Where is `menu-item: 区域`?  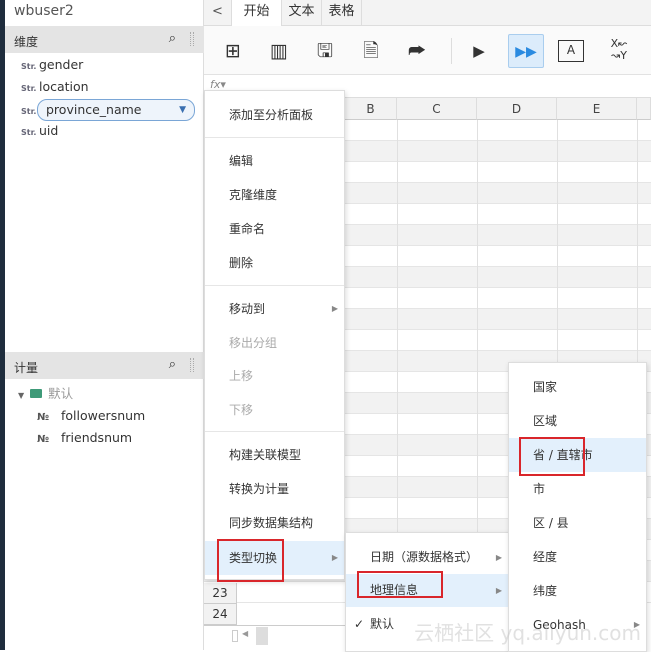
menu-item: 区域 is located at coordinates (577, 421).